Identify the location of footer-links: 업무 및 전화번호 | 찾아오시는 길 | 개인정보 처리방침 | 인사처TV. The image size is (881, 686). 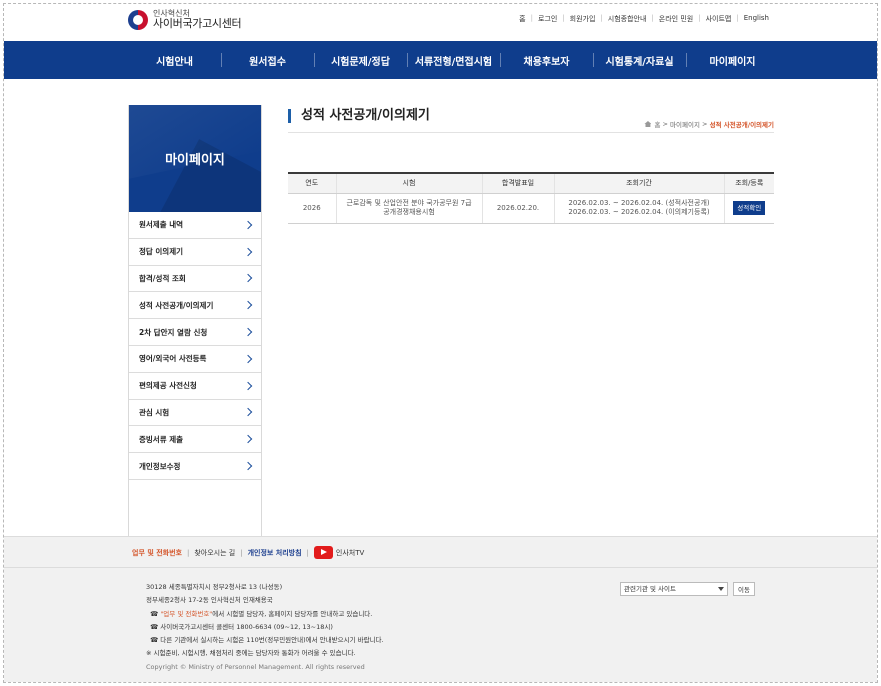
(248, 552).